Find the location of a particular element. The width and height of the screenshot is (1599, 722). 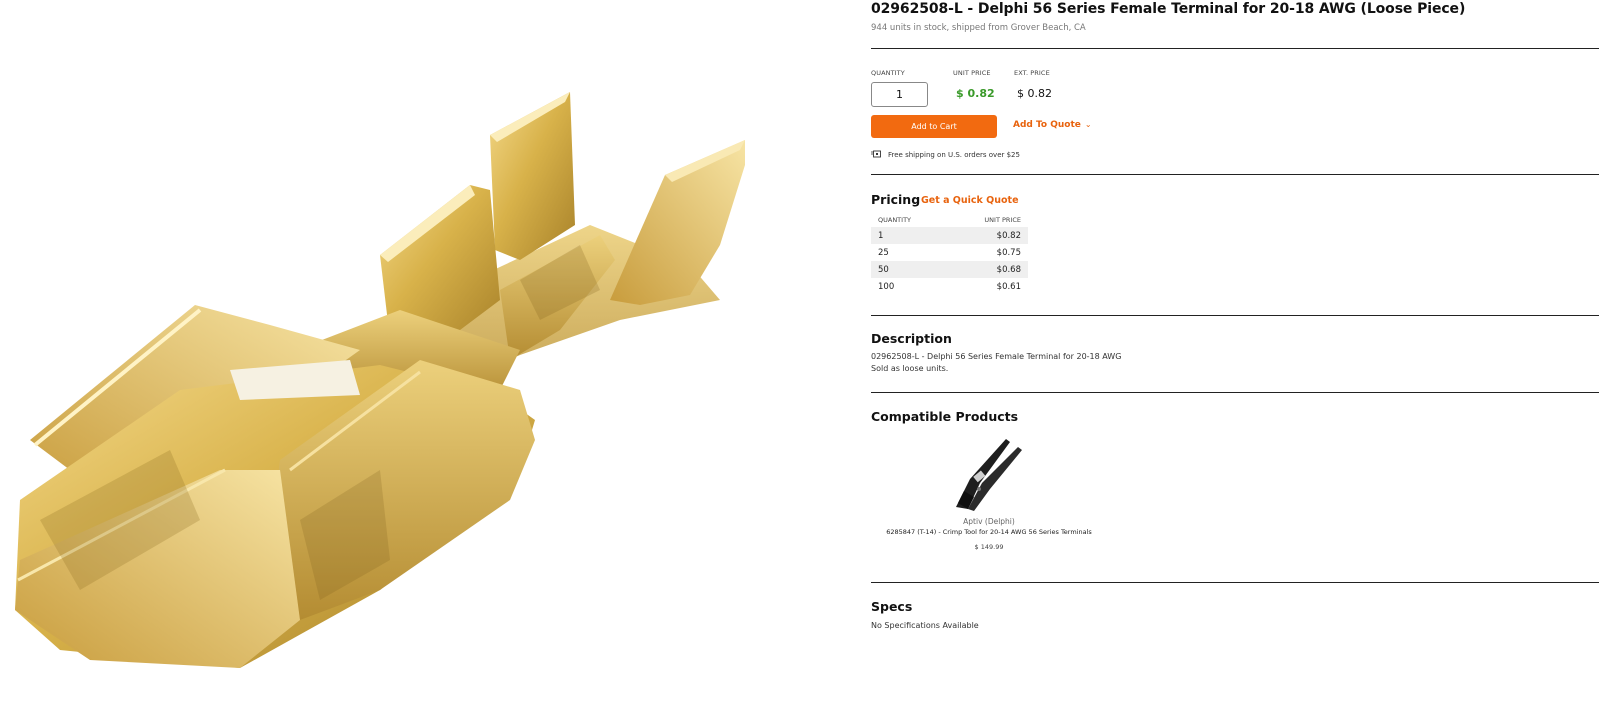

crimp-tool-icon is located at coordinates (989, 475).